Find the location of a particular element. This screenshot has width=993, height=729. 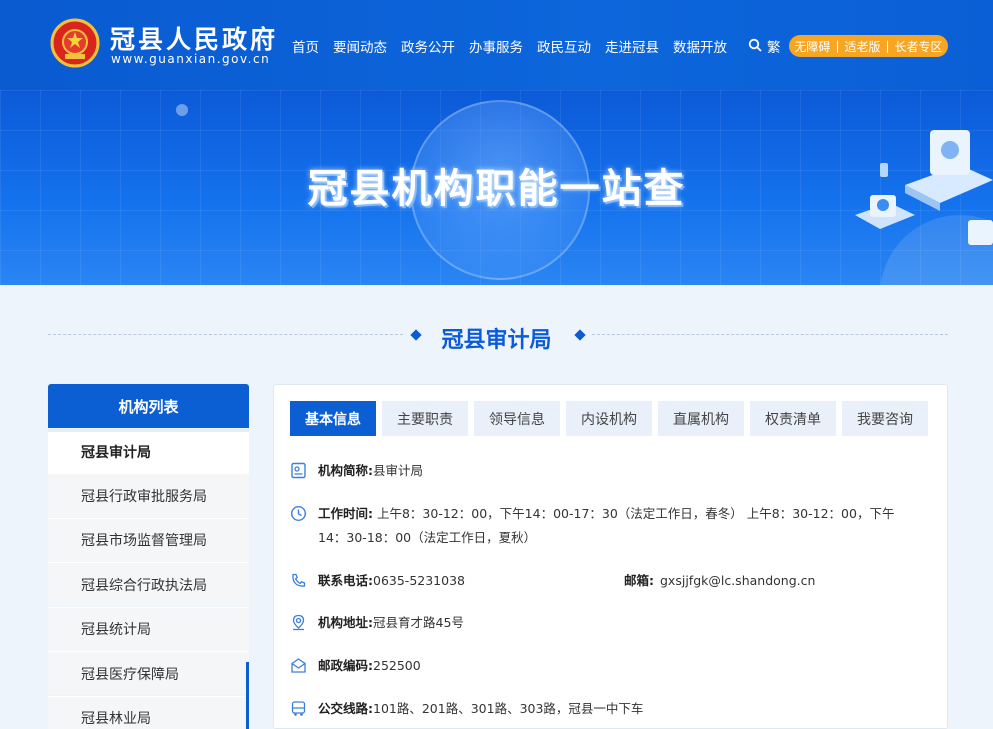

section-title: 冠县审计局 is located at coordinates (496, 340).